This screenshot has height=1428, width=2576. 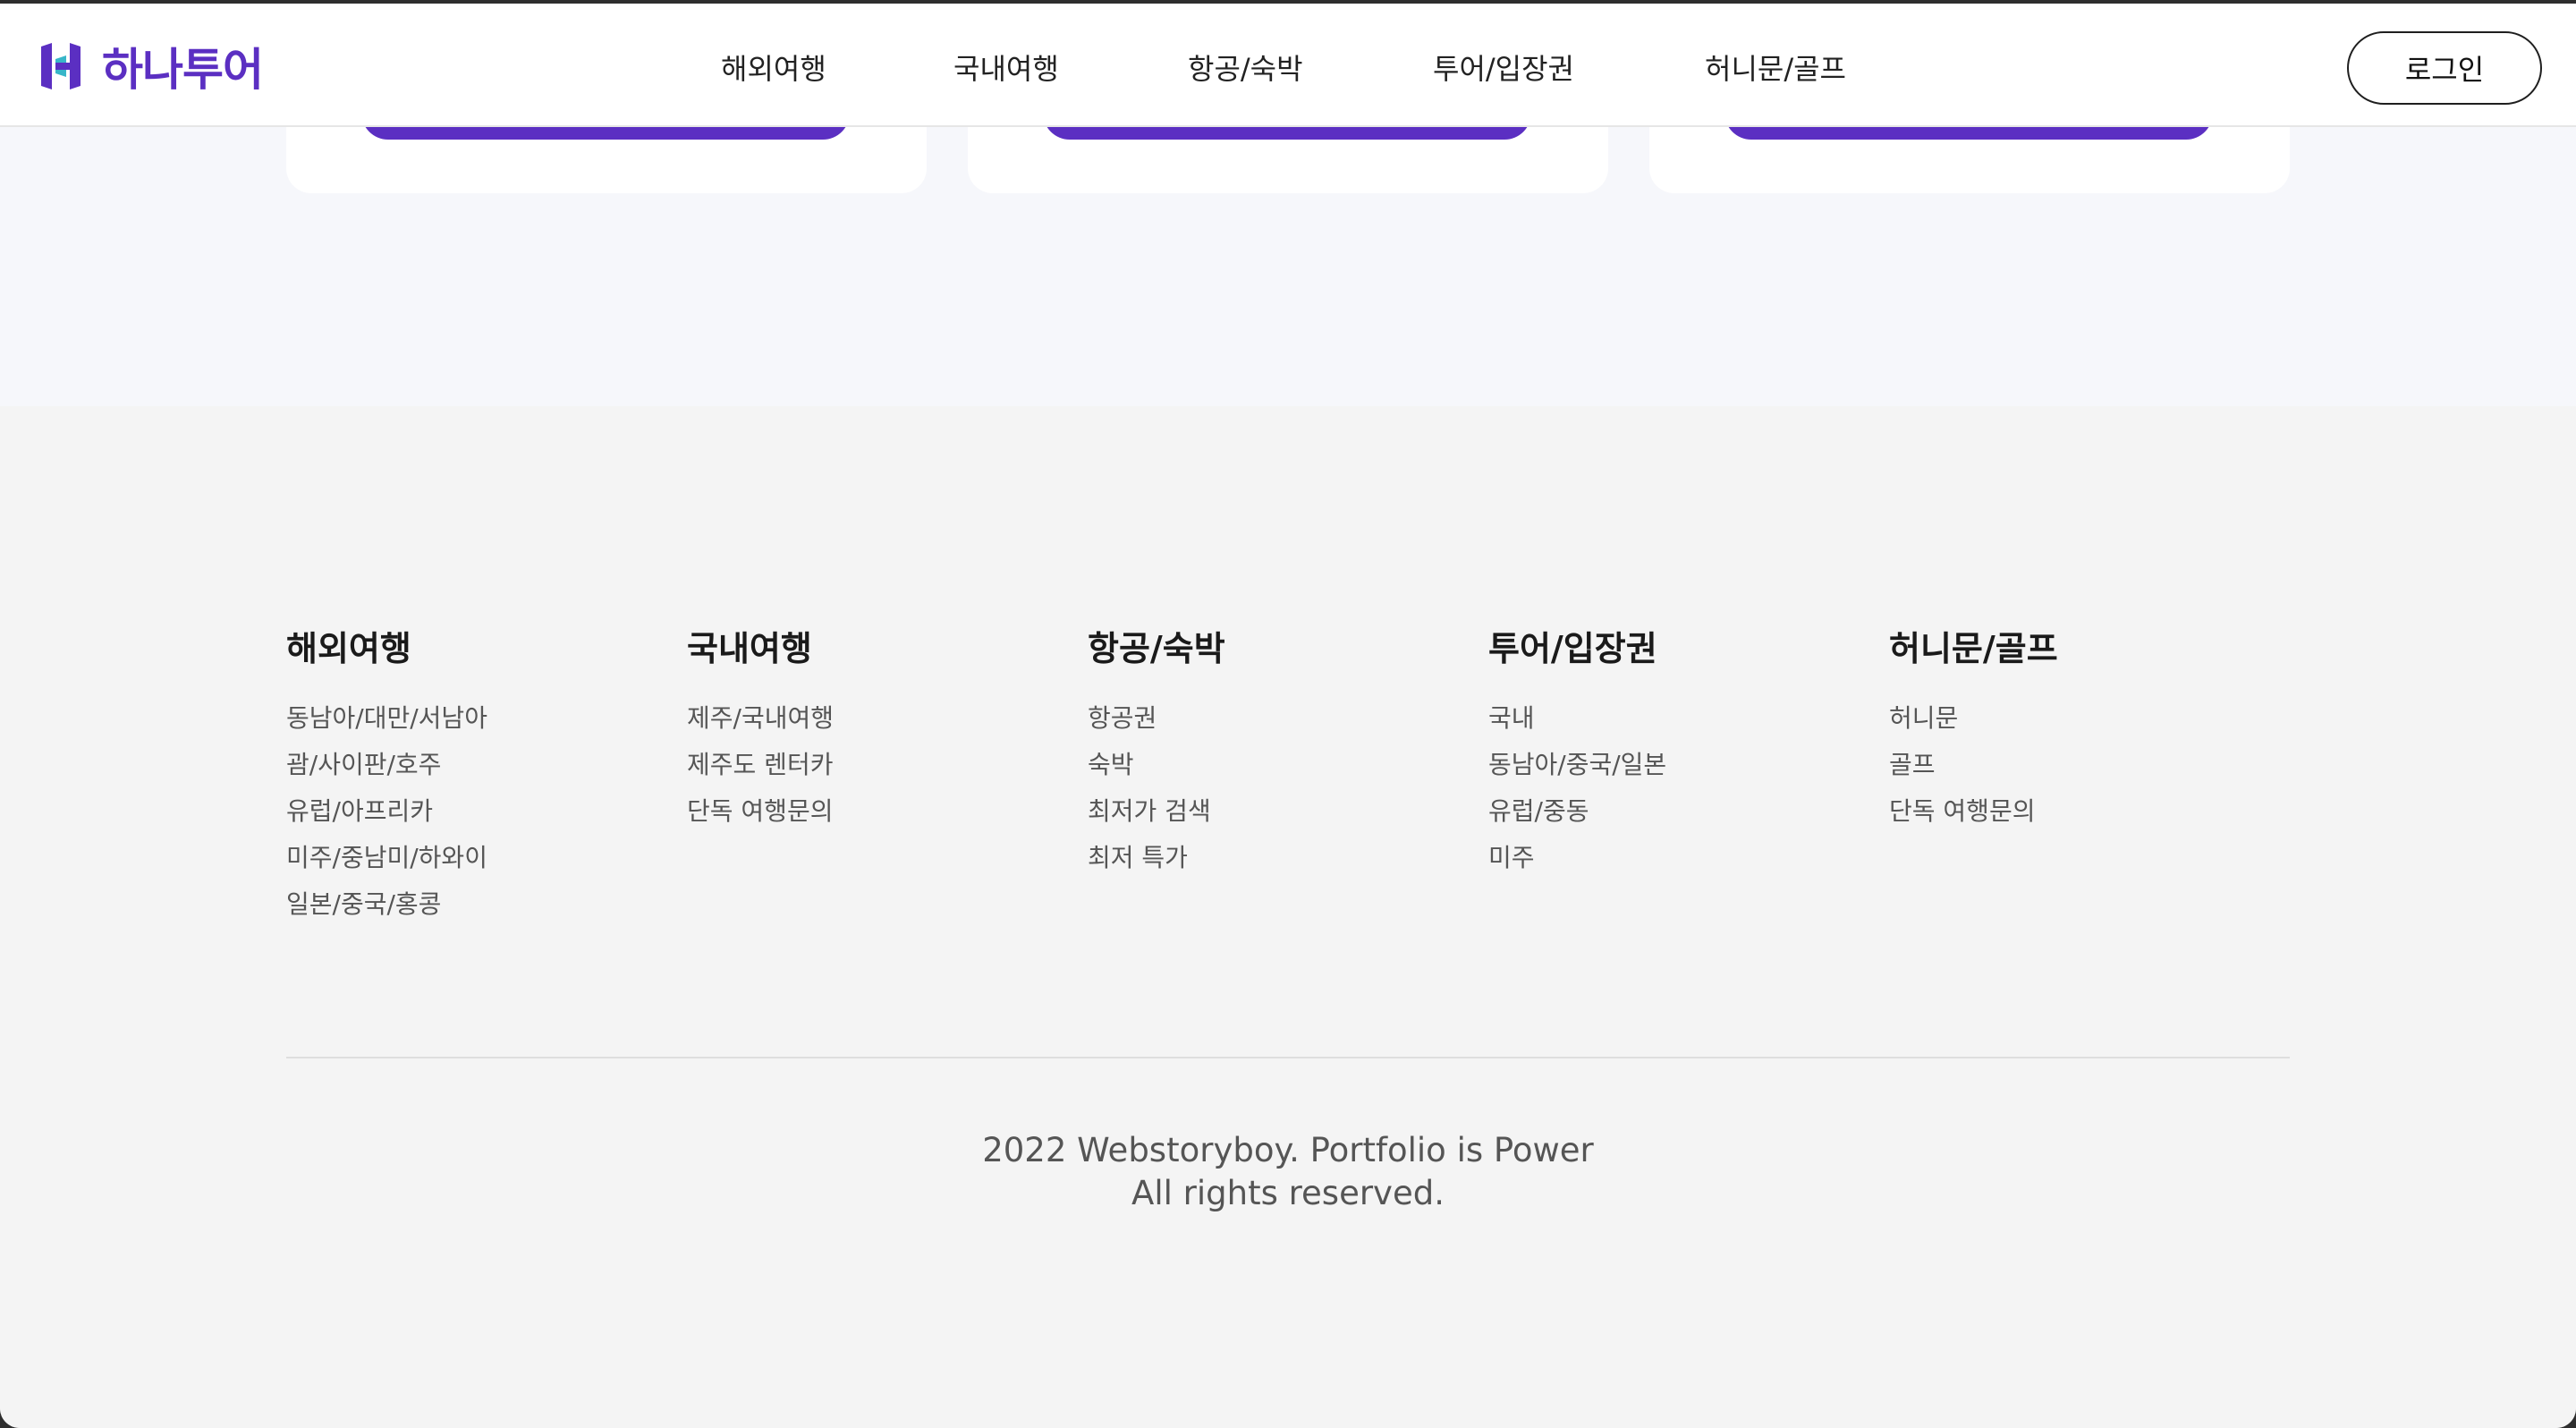 What do you see at coordinates (1245, 67) in the screenshot?
I see `nav-item-flight-hotel: 항공/숙박` at bounding box center [1245, 67].